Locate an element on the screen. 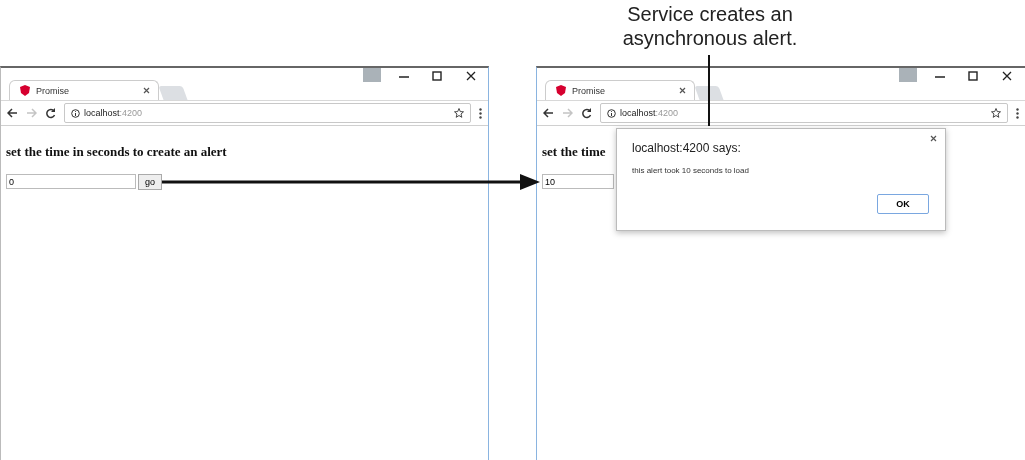 This screenshot has height=460, width=1025. callout-text: Service creates an asynchronous alert. is located at coordinates (710, 26).